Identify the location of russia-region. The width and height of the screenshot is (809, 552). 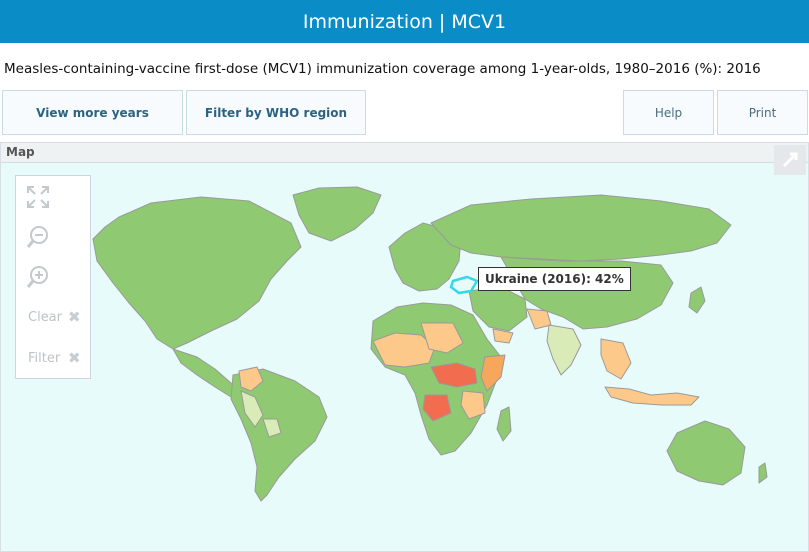
(581, 228).